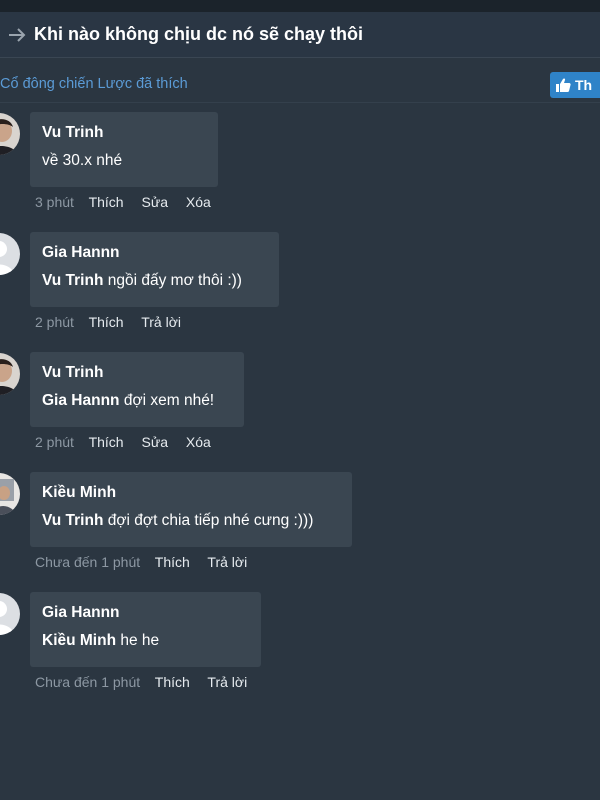  What do you see at coordinates (124, 149) in the screenshot?
I see `comment-bubble: Vu Trinh về 30.x nhé` at bounding box center [124, 149].